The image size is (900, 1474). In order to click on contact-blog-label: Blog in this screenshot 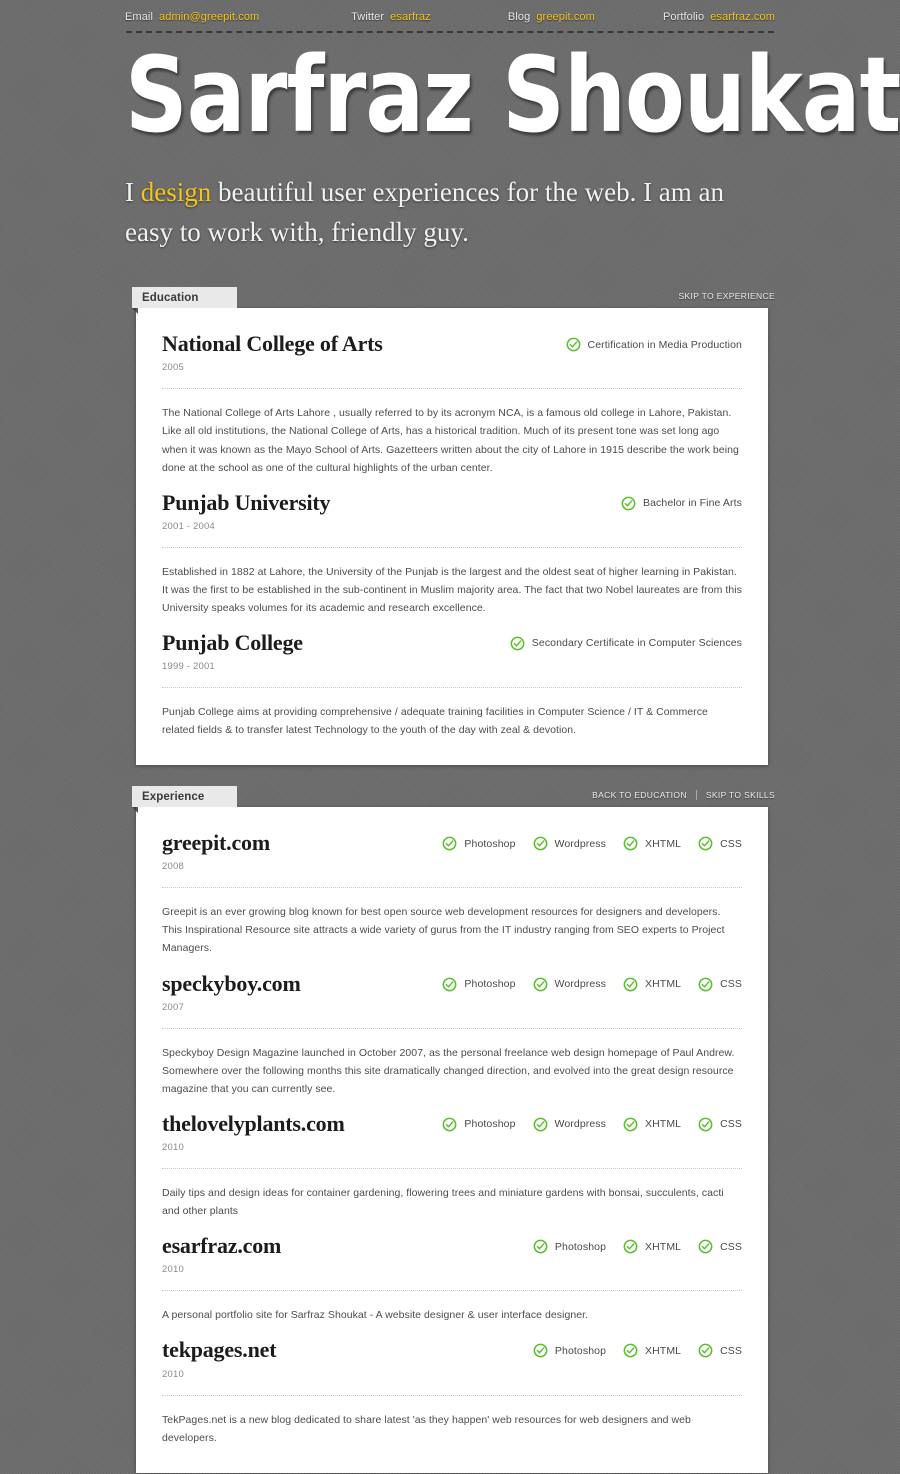, I will do `click(519, 17)`.